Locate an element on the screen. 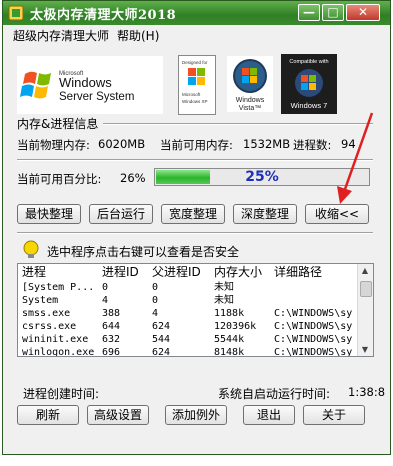 Image resolution: width=393 pixels, height=466 pixels. annotation-arrow is located at coordinates (355, 158).